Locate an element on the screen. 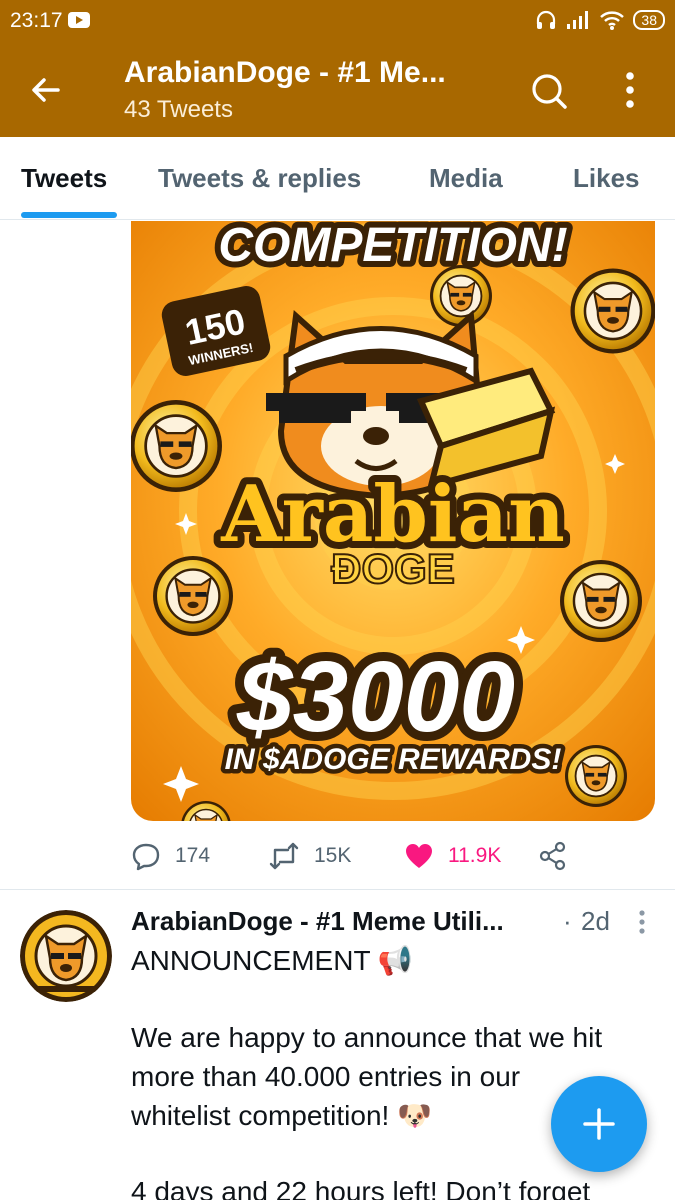  share-button is located at coordinates (553, 856).